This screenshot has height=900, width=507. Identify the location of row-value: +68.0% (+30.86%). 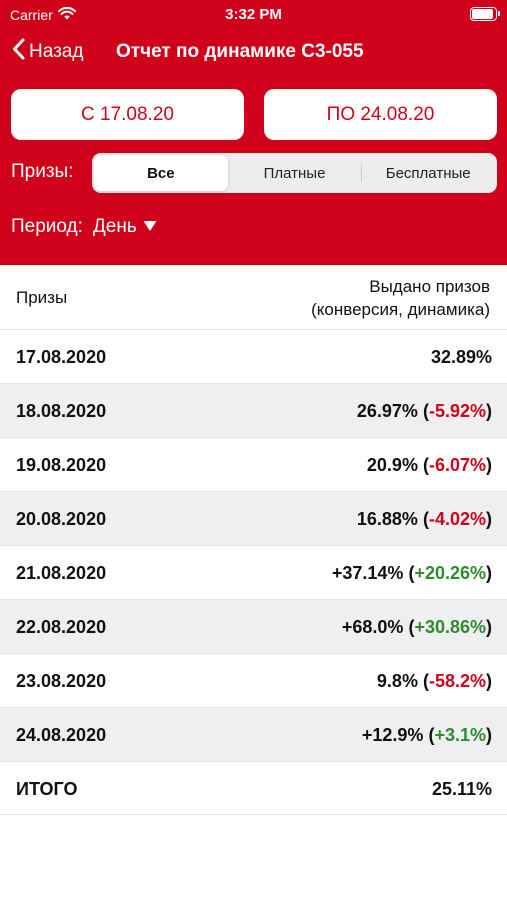
(416, 627).